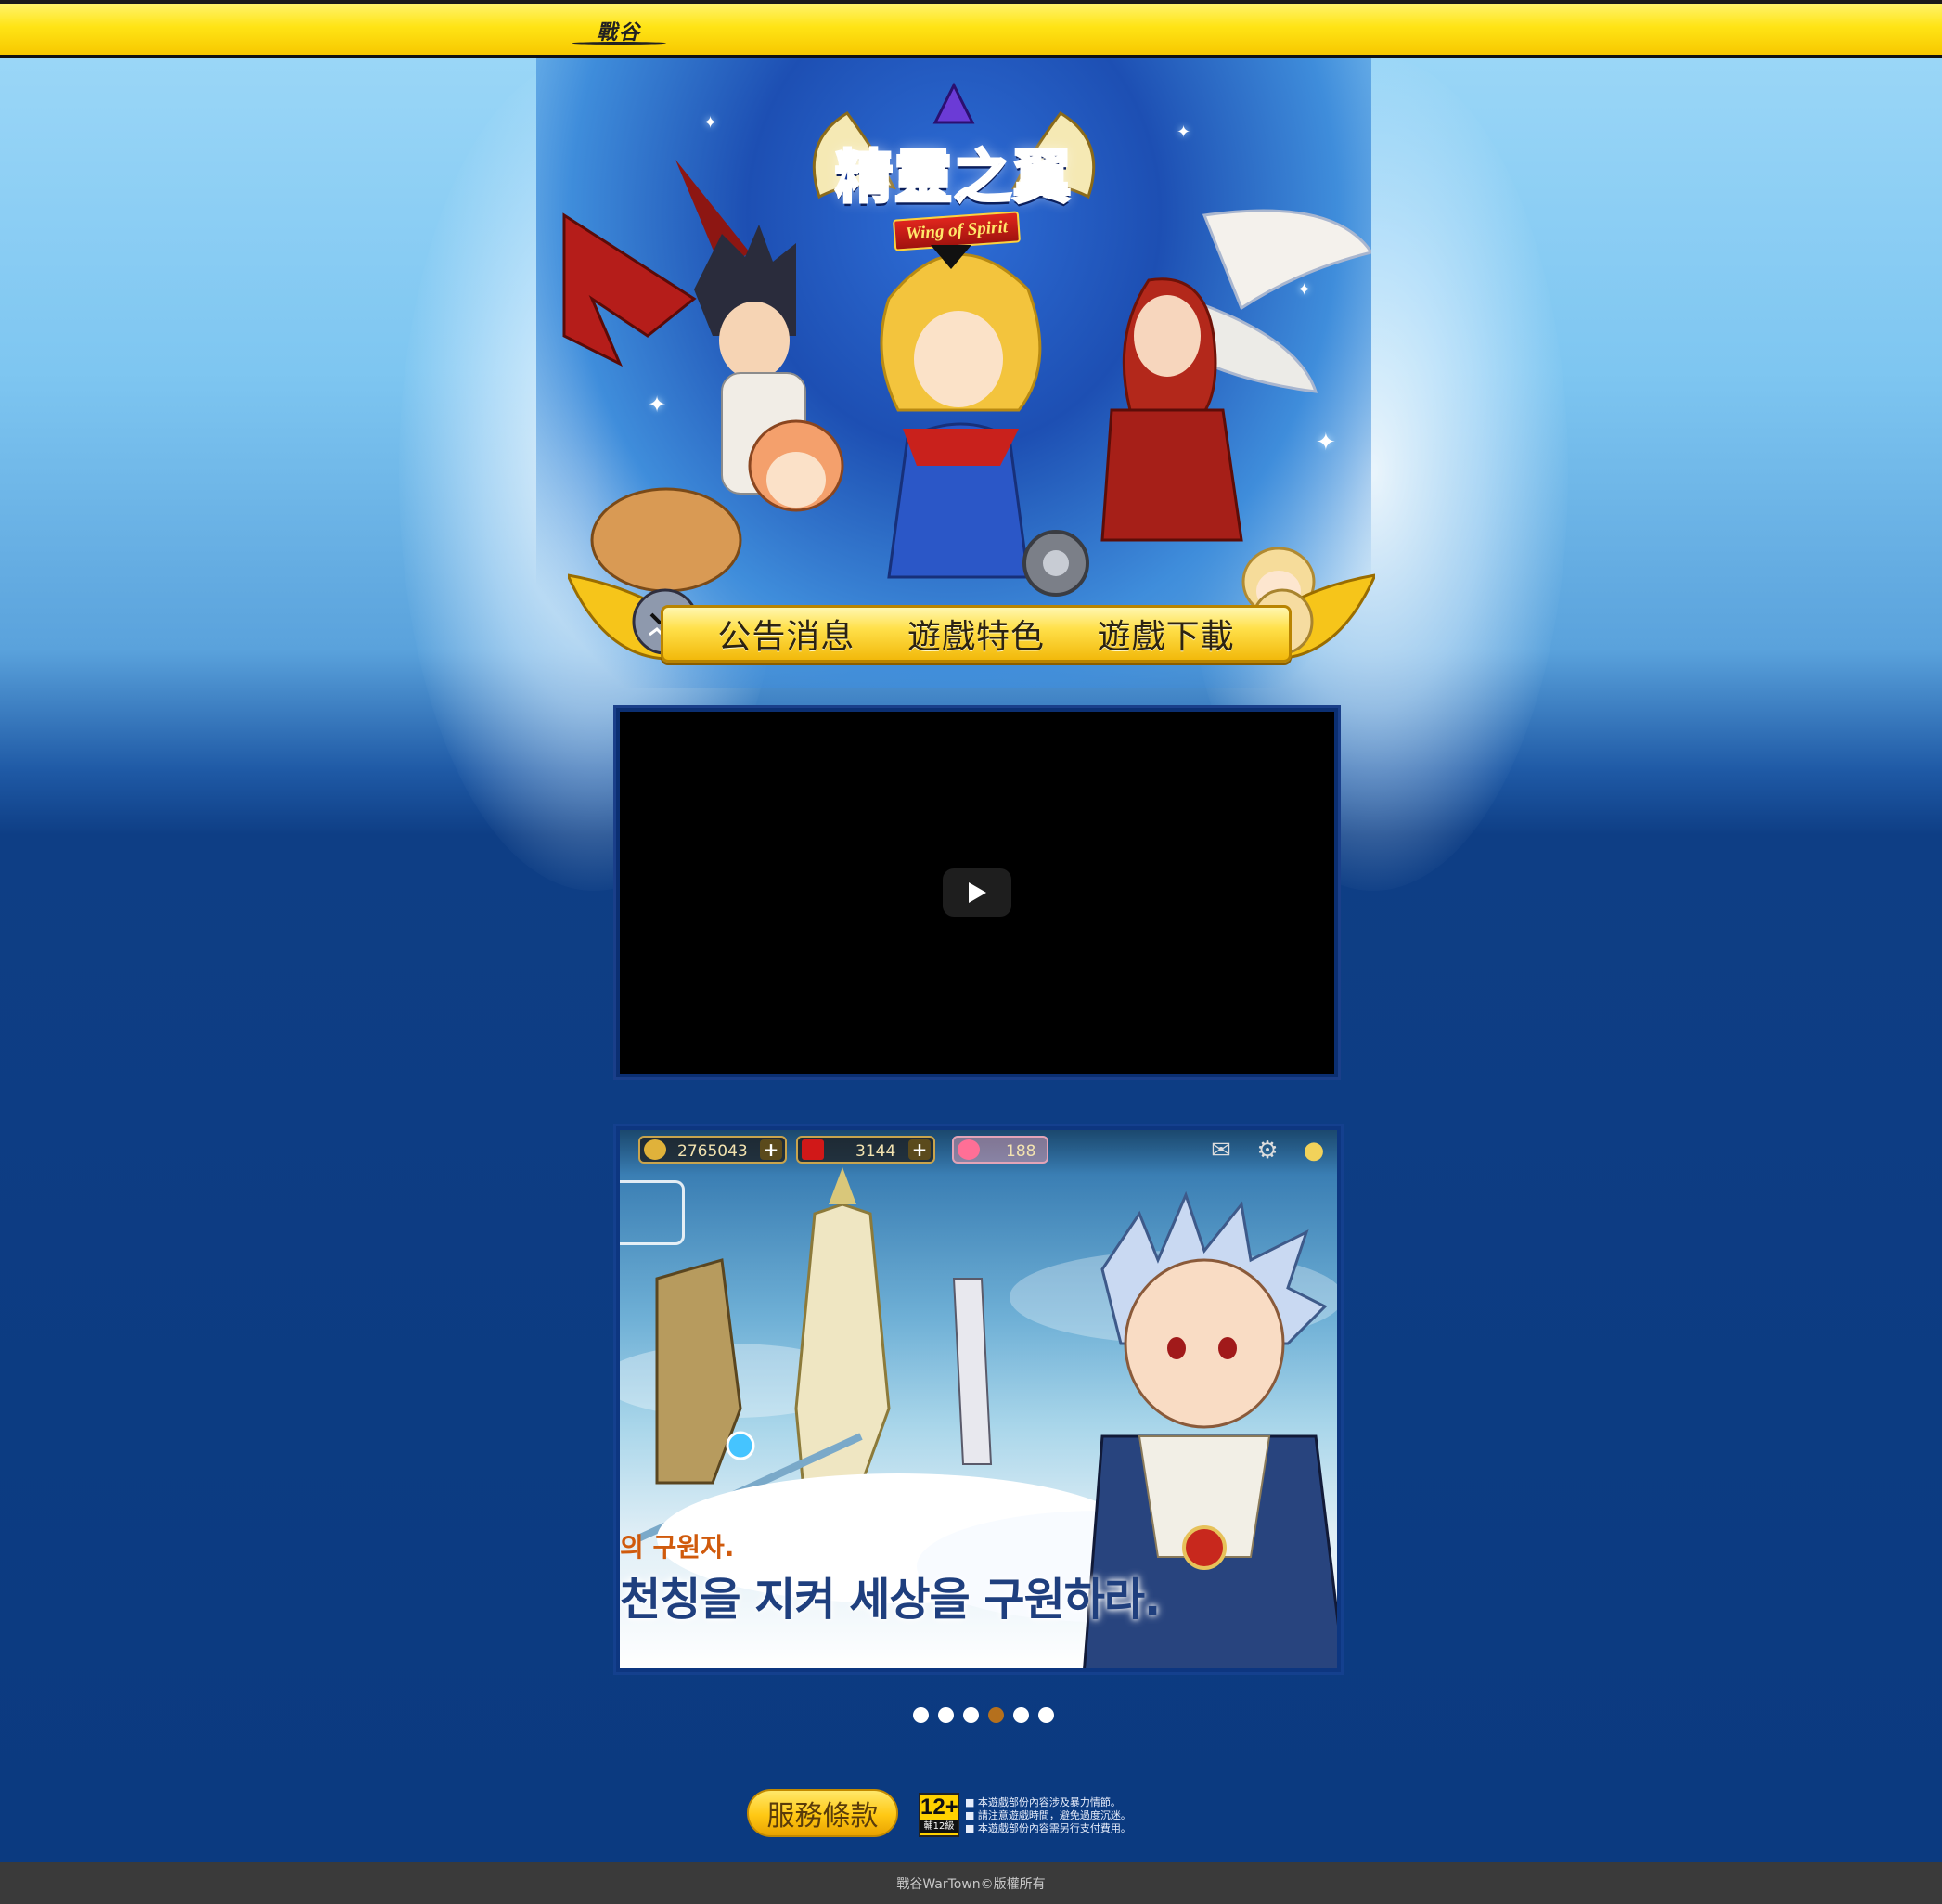 Image resolution: width=1942 pixels, height=1904 pixels. What do you see at coordinates (890, 1600) in the screenshot?
I see `screenshot-caption-big: 천칭을 지켜 세상을 구원하라.` at bounding box center [890, 1600].